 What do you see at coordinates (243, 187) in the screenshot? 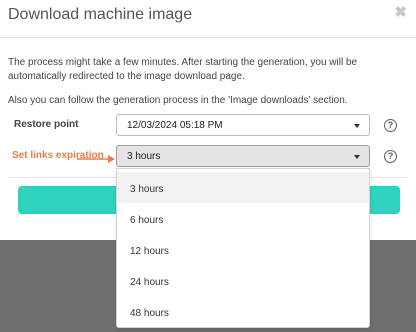
I see `dropdown-option: 3 hours` at bounding box center [243, 187].